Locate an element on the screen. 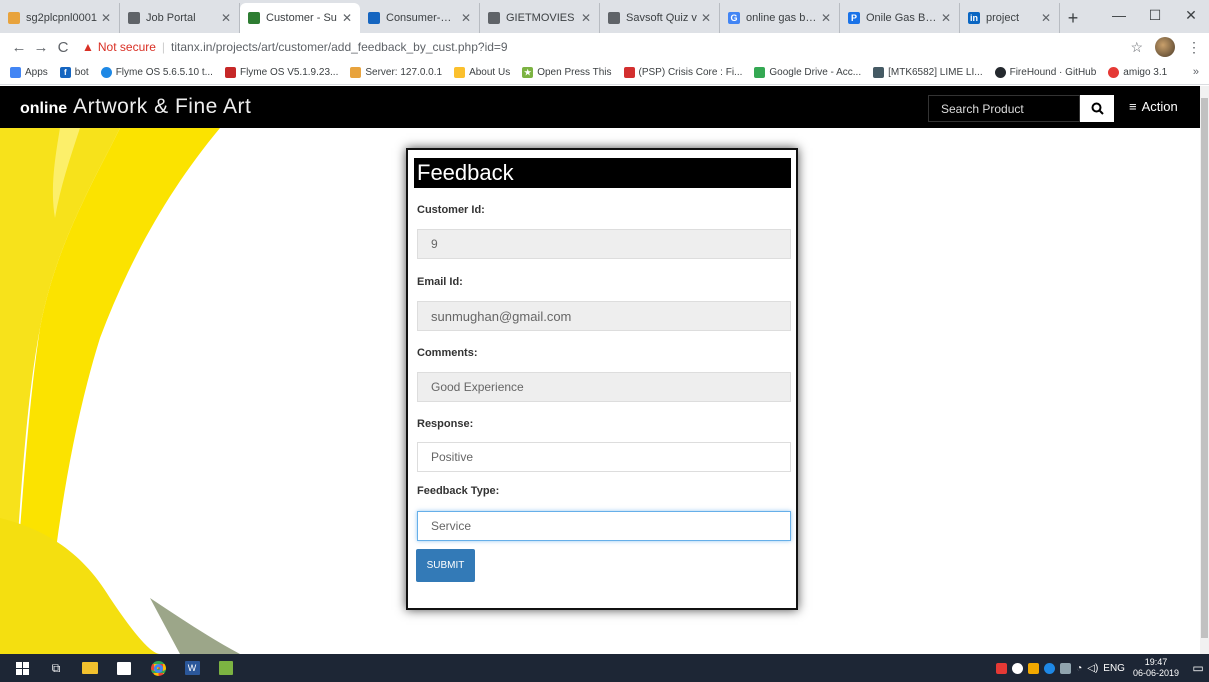  response-field: Positive is located at coordinates (604, 457).